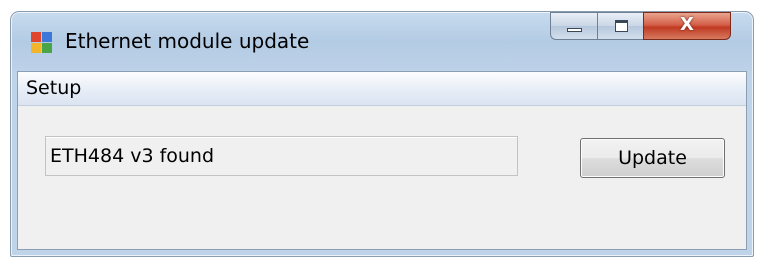  Describe the element at coordinates (36, 37) in the screenshot. I see `app-icon-red-square` at that location.